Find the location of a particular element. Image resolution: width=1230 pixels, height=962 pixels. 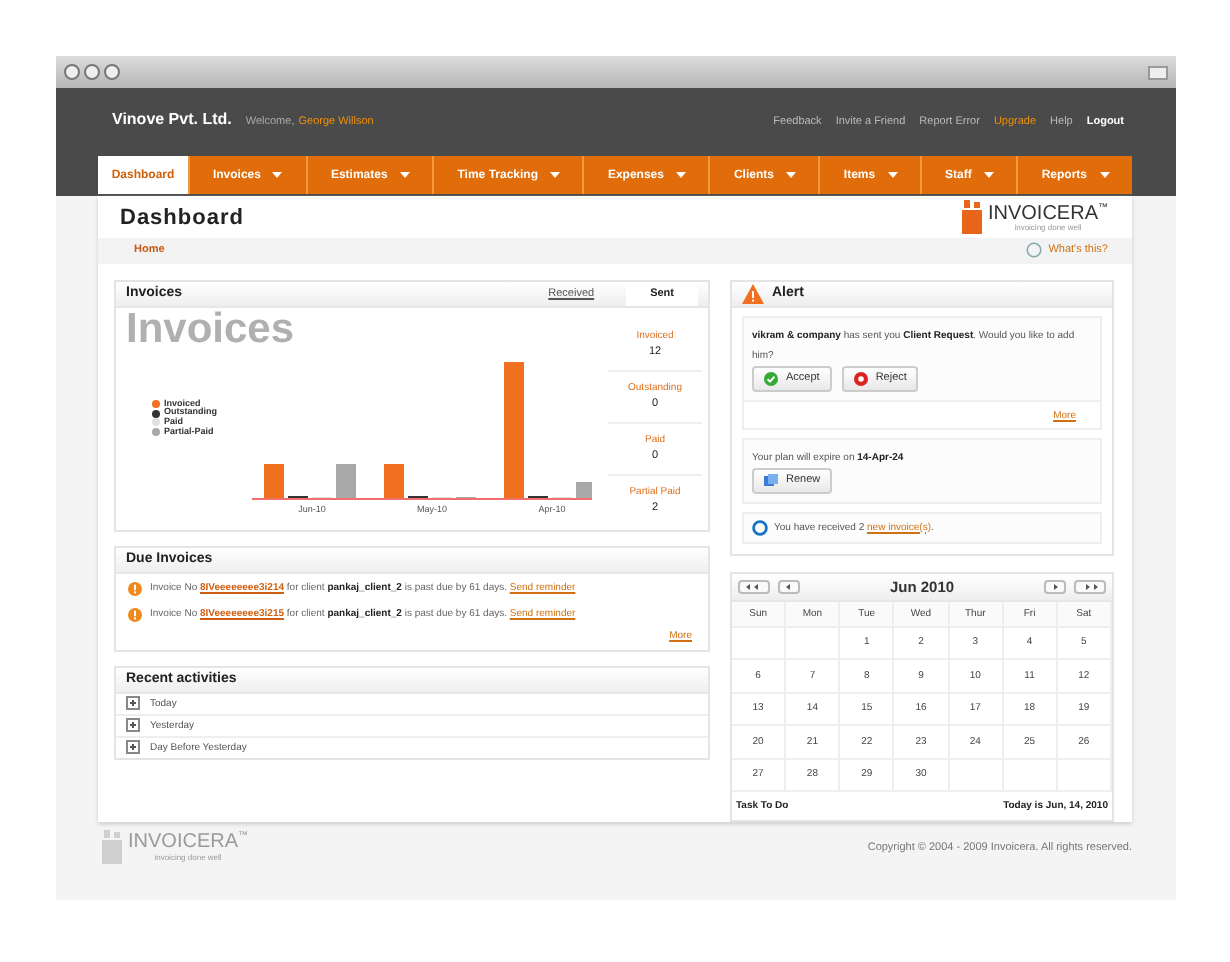

next-month-button is located at coordinates (1055, 586).